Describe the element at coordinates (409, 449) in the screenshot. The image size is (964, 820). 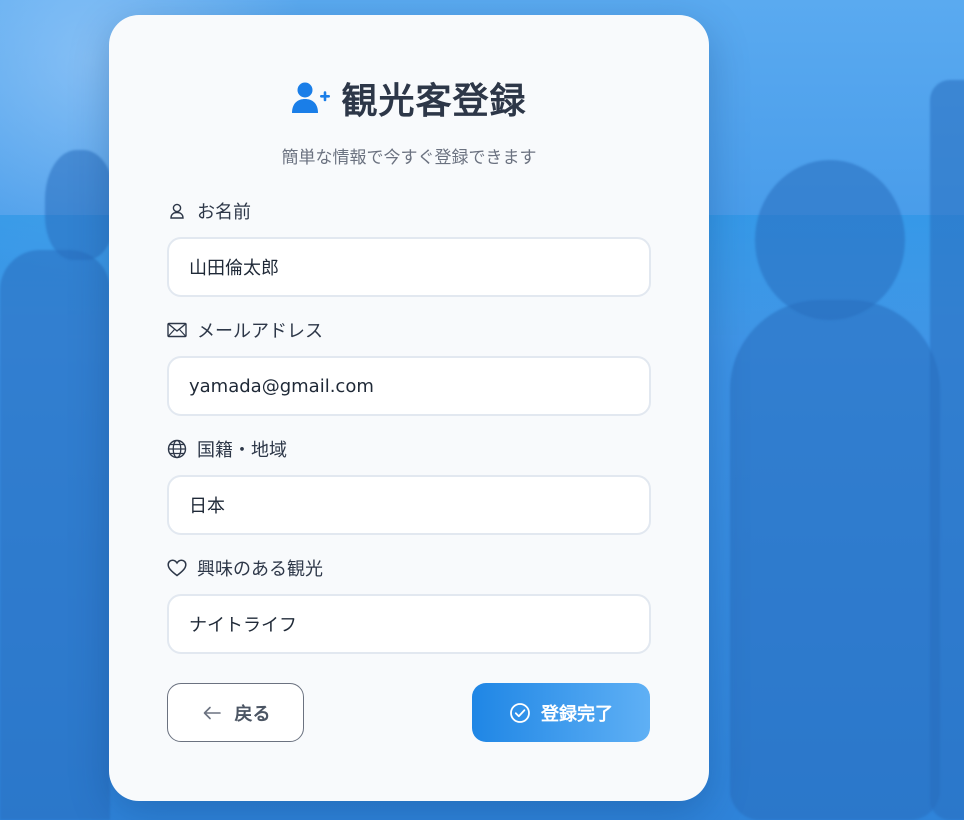
I see `nationality-label: 国籍・地域` at that location.